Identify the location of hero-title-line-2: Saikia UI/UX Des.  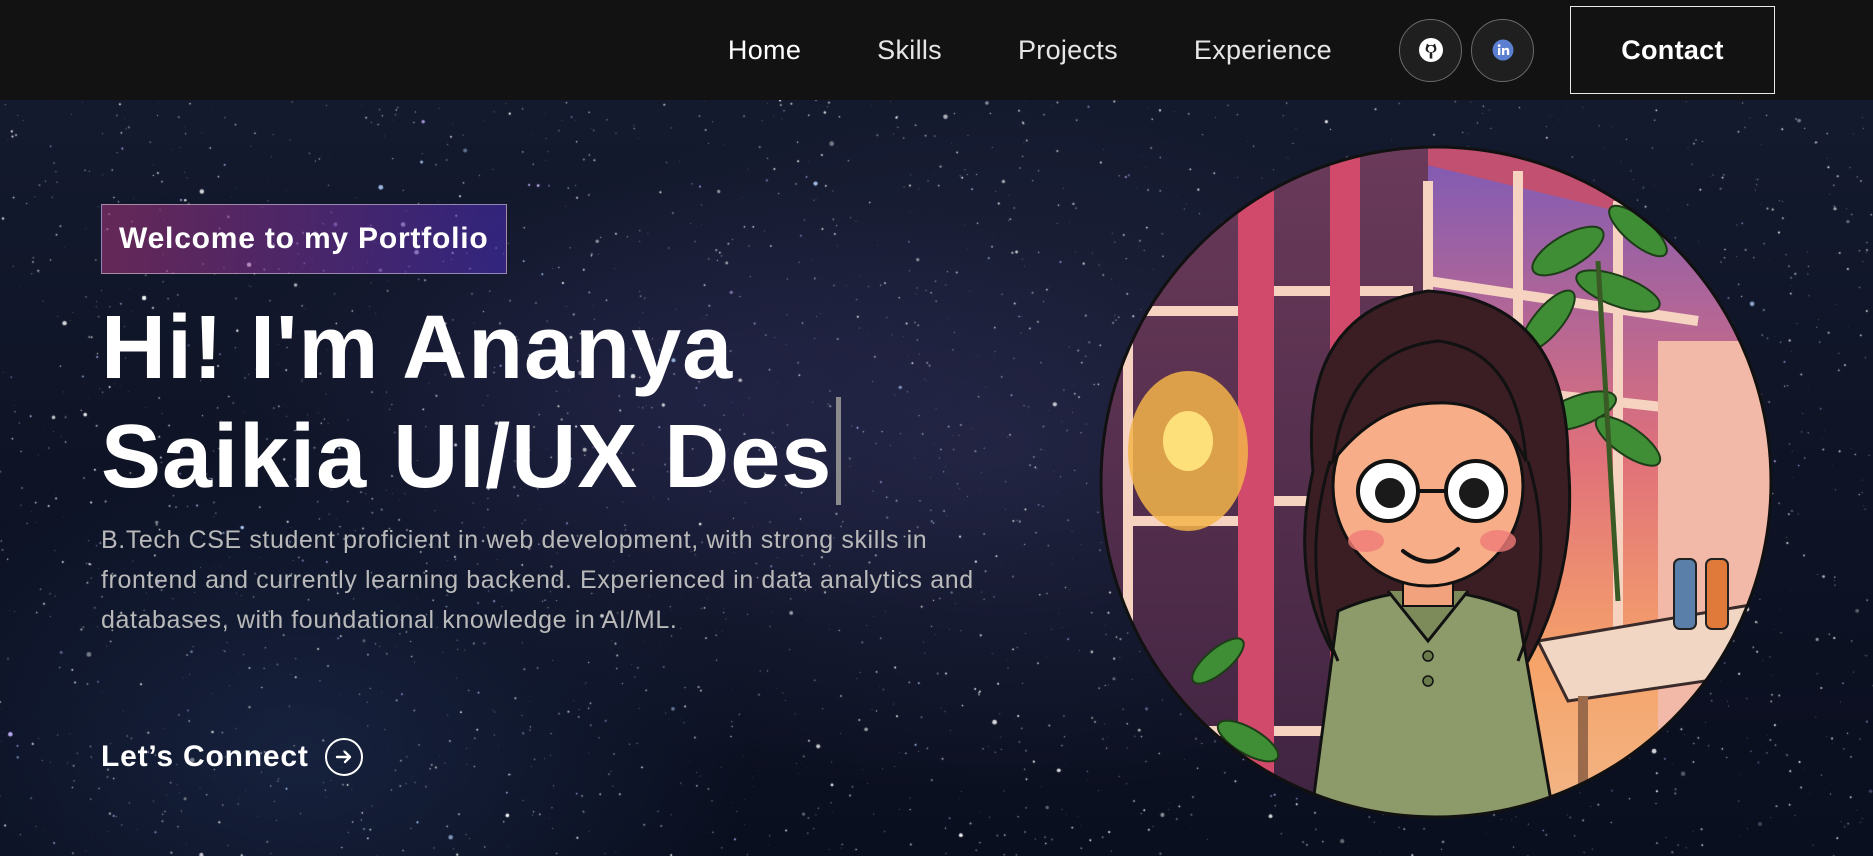
(541, 451).